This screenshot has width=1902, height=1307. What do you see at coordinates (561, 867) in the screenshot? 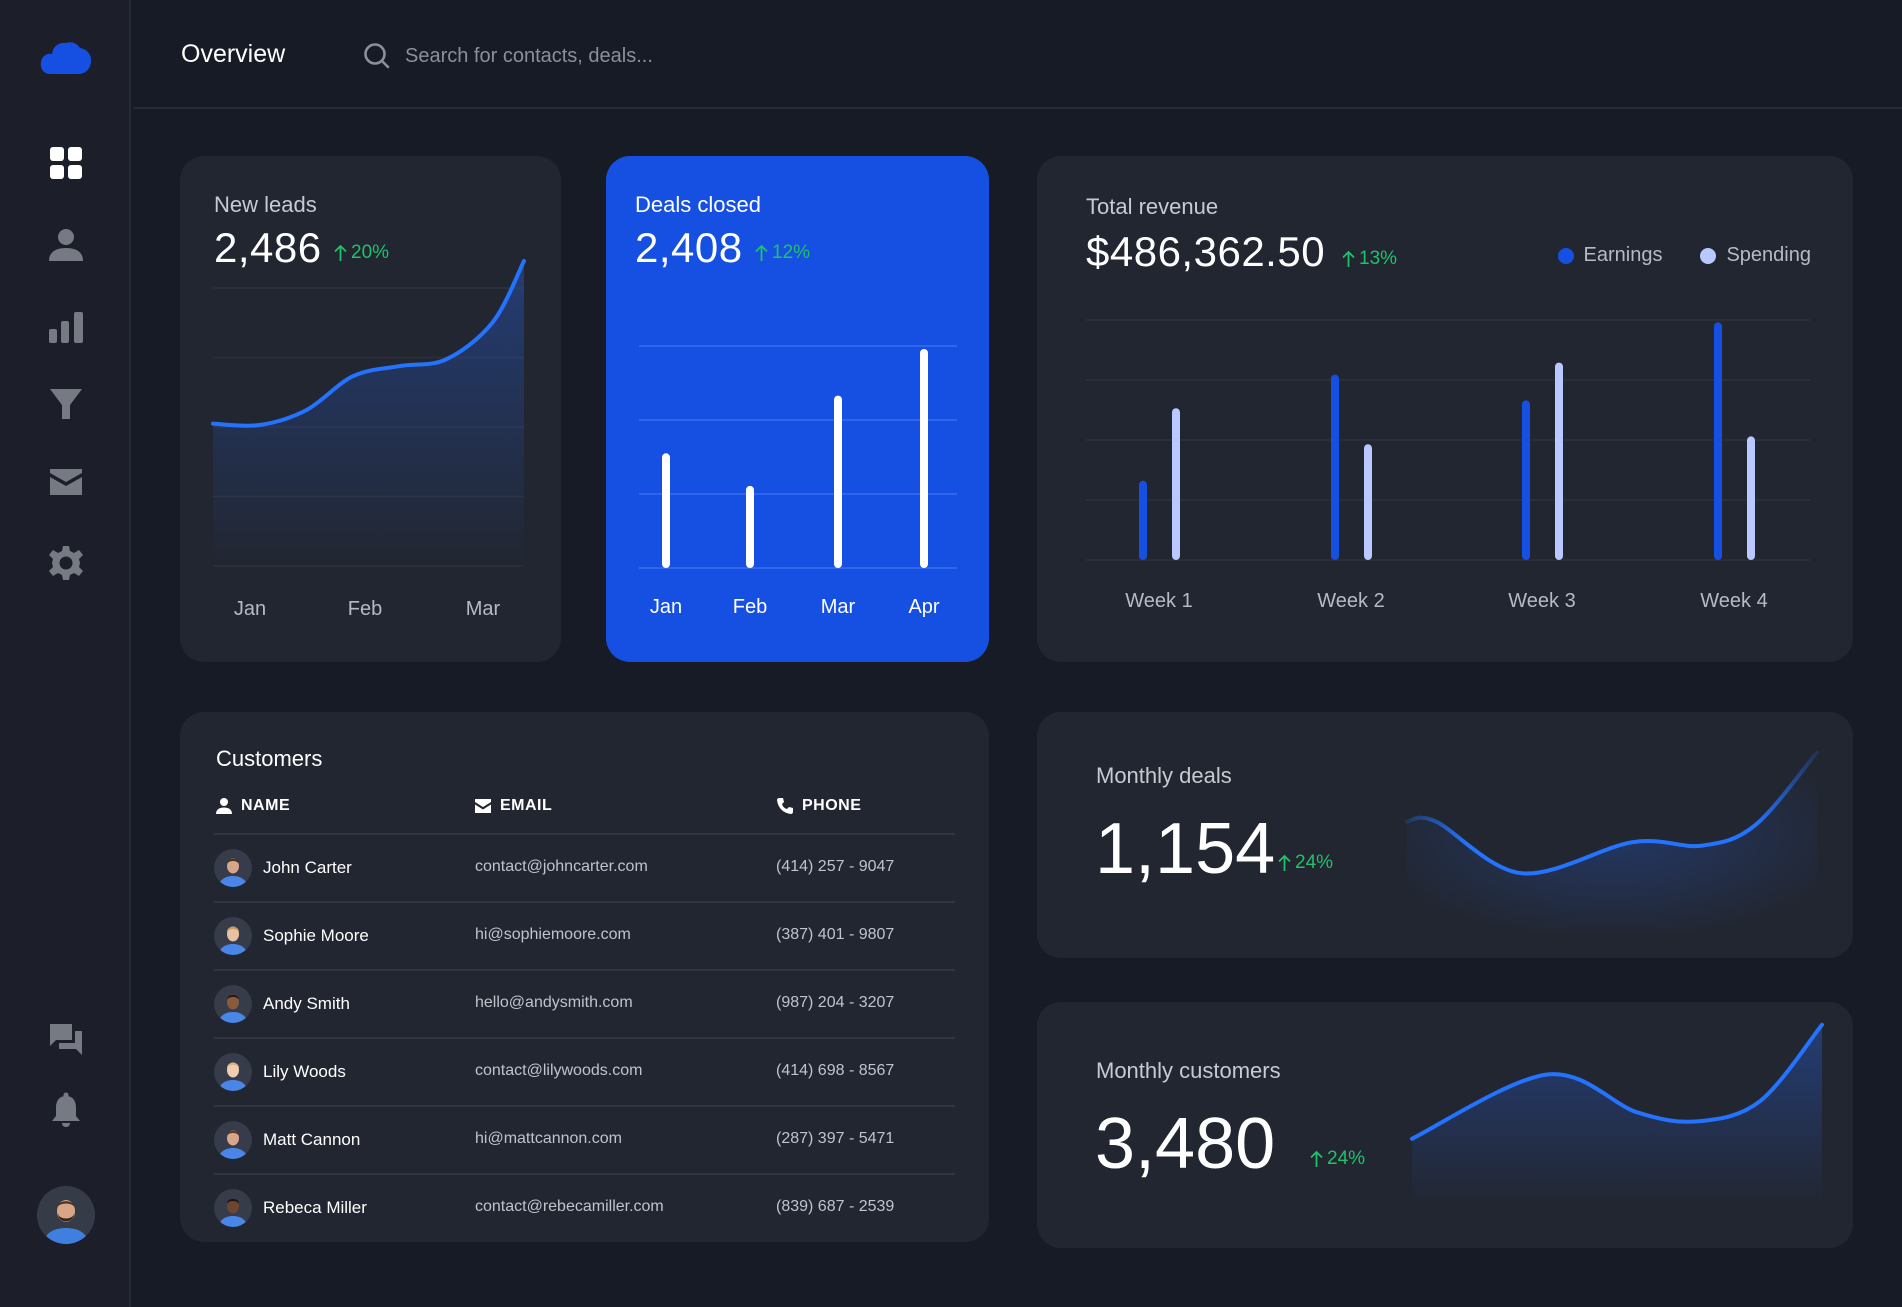
I see `customer-email: contact@johncarter.com` at bounding box center [561, 867].